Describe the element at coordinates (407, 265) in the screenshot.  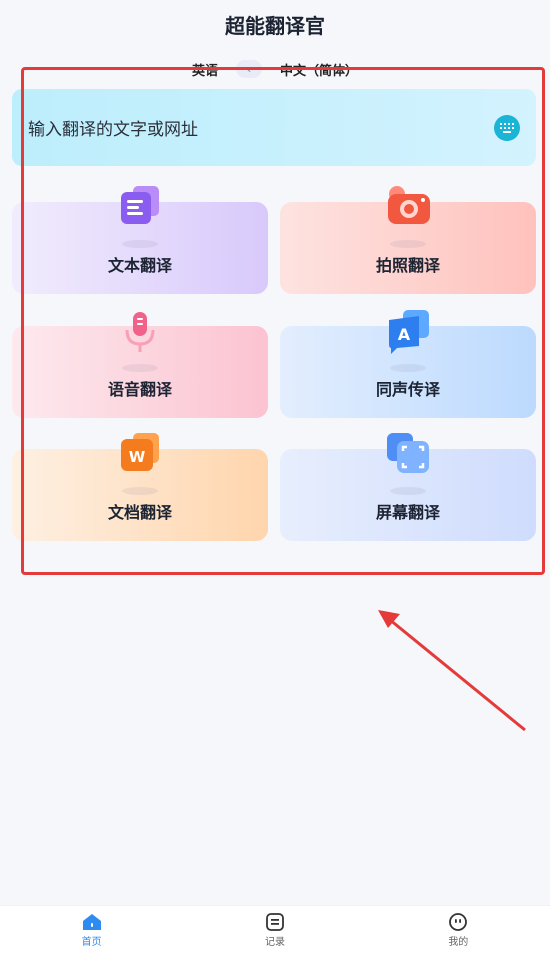
I see `photo-translate-label: 拍照翻译` at that location.